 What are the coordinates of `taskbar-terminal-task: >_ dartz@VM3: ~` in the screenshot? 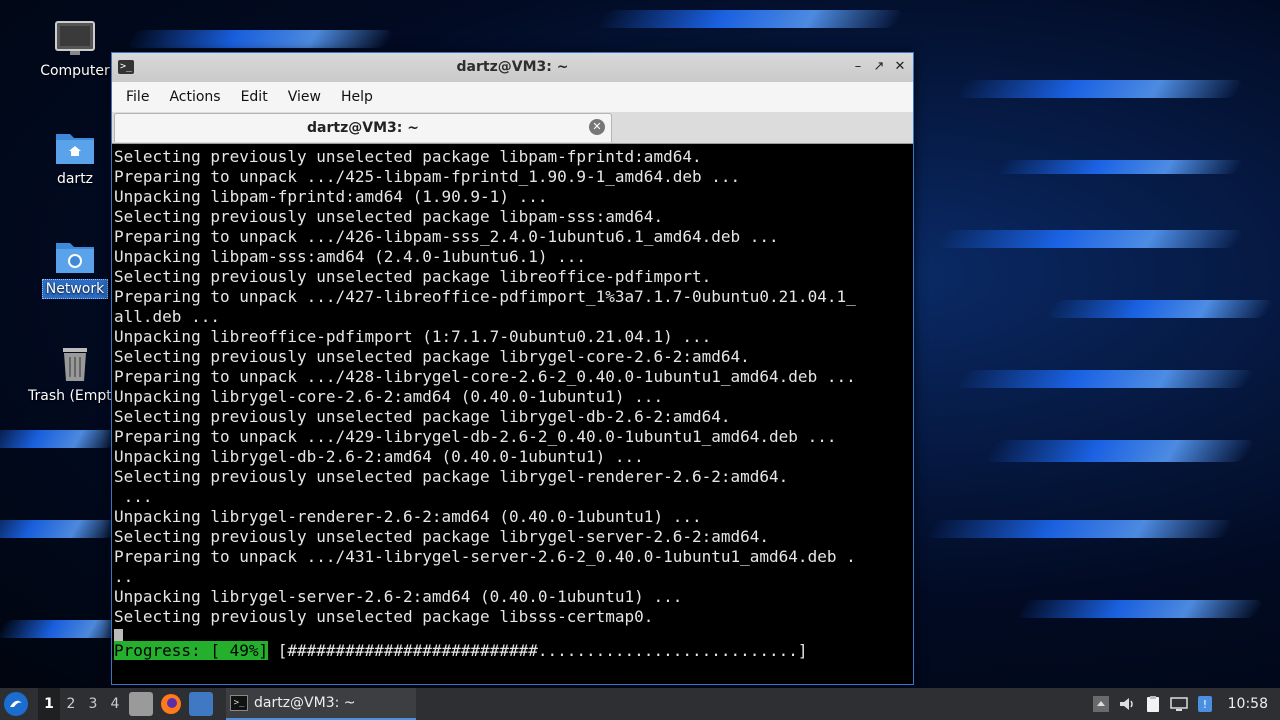 It's located at (321, 704).